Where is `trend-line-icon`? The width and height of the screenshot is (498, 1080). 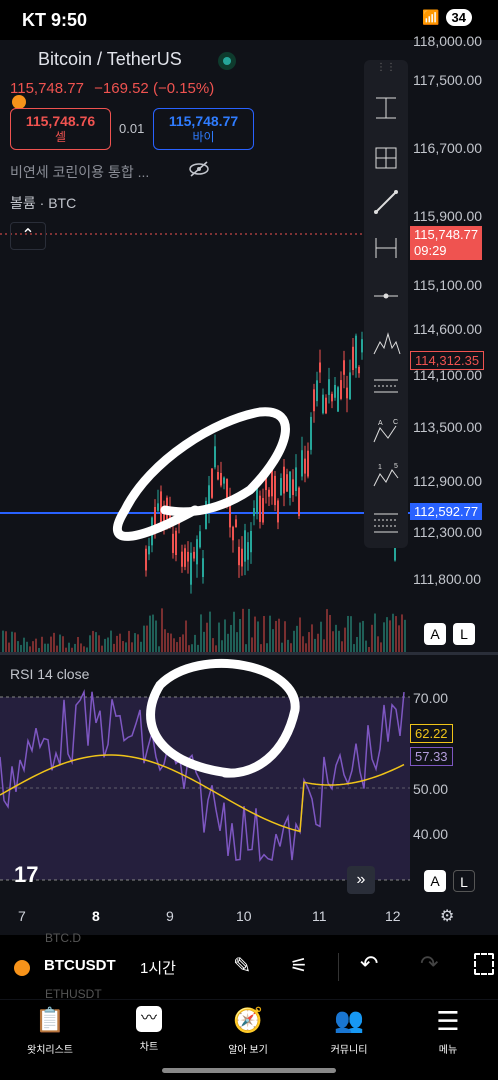 trend-line-icon is located at coordinates (386, 202).